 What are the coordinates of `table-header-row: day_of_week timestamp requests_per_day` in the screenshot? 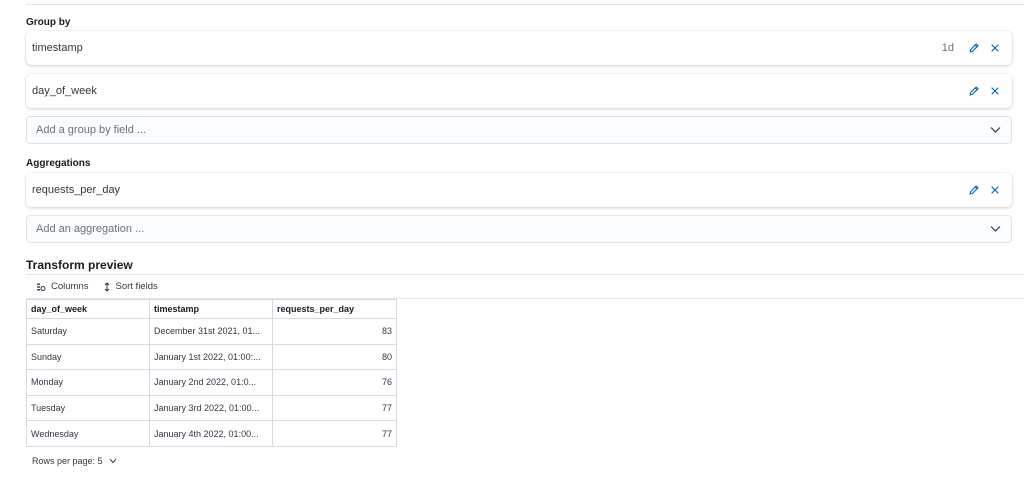 It's located at (211, 309).